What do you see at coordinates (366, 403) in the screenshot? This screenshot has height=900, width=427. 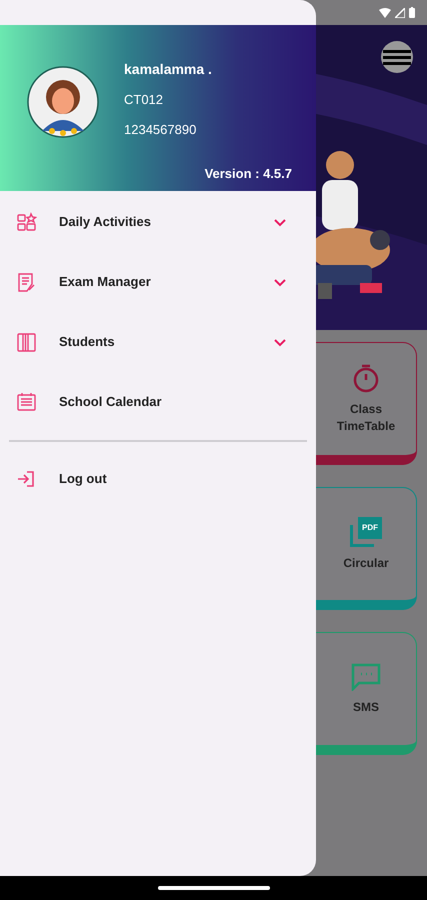 I see `feature-card: Class TimeTable` at bounding box center [366, 403].